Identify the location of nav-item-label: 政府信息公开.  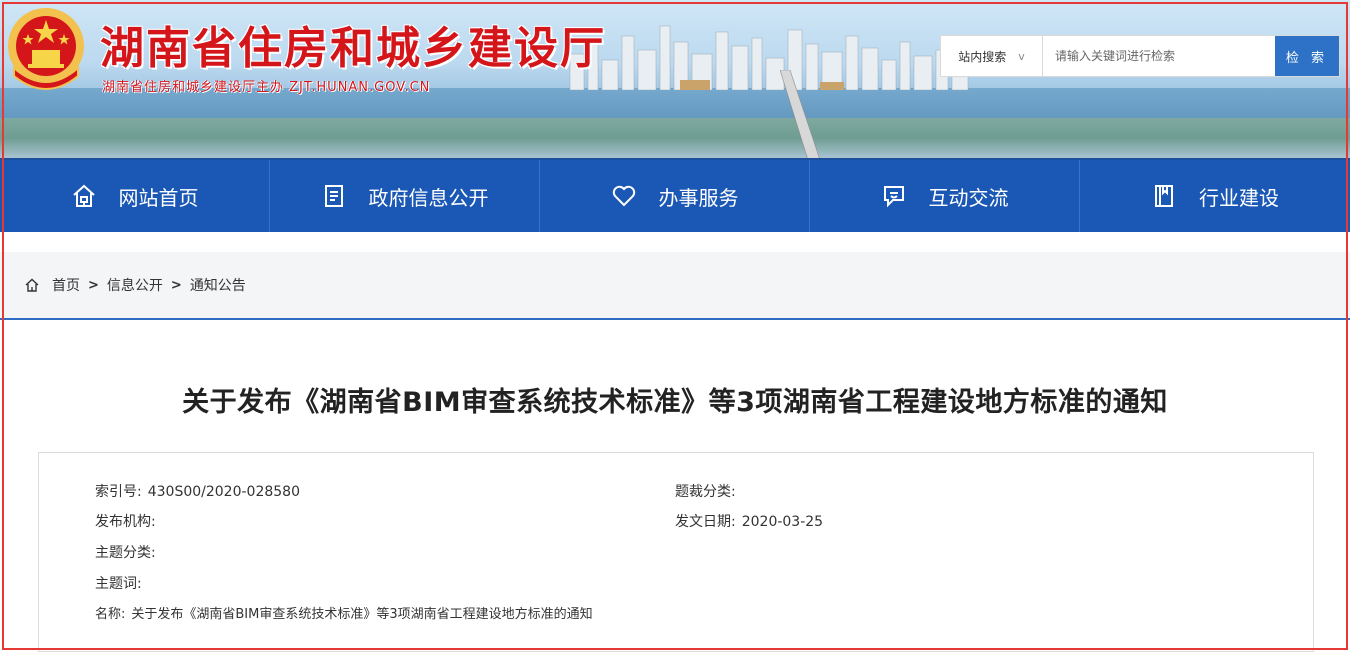
(428, 197).